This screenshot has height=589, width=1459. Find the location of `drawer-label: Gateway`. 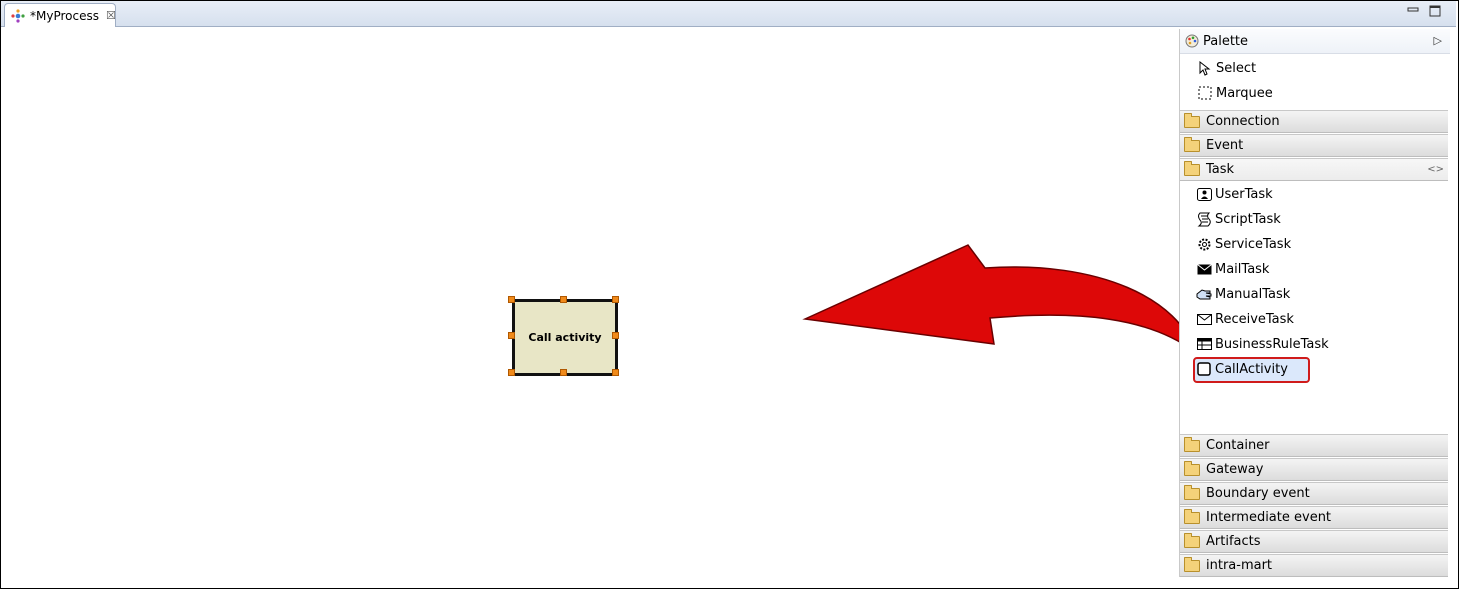

drawer-label: Gateway is located at coordinates (1235, 469).